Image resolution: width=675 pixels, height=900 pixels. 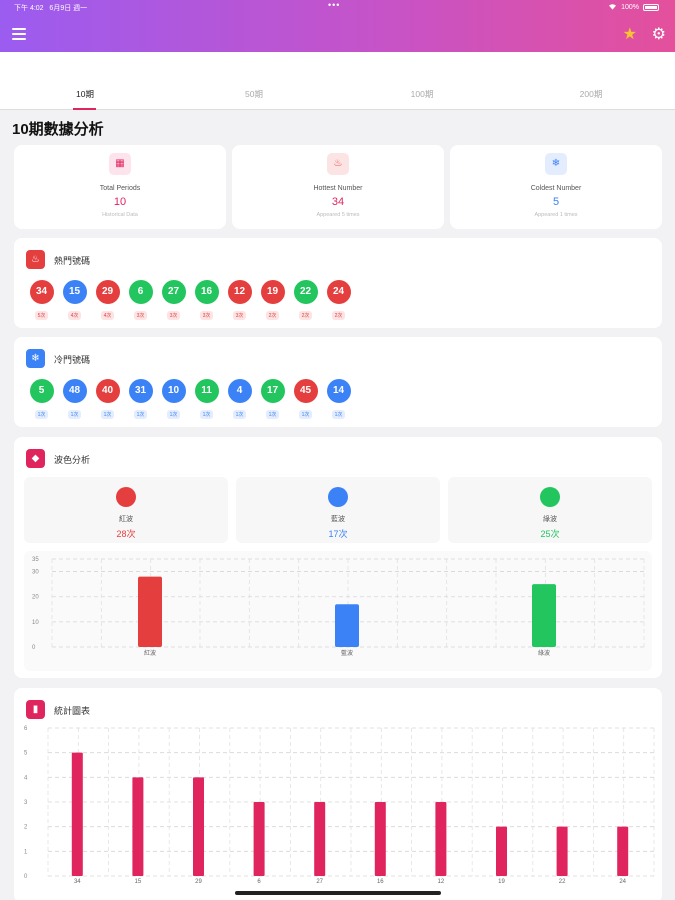 I want to click on x-tick-label: 綠波, so click(x=544, y=653).